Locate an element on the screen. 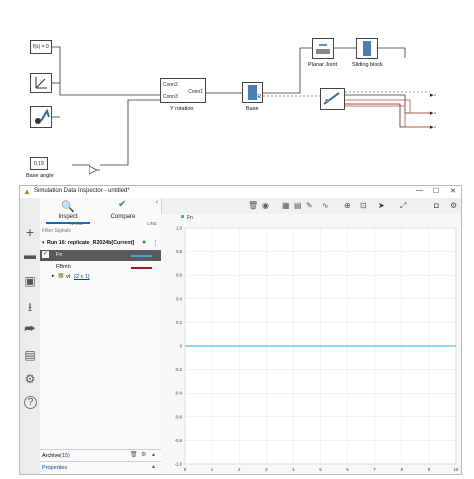 The width and height of the screenshot is (474, 479). base-block: R is located at coordinates (252, 92).